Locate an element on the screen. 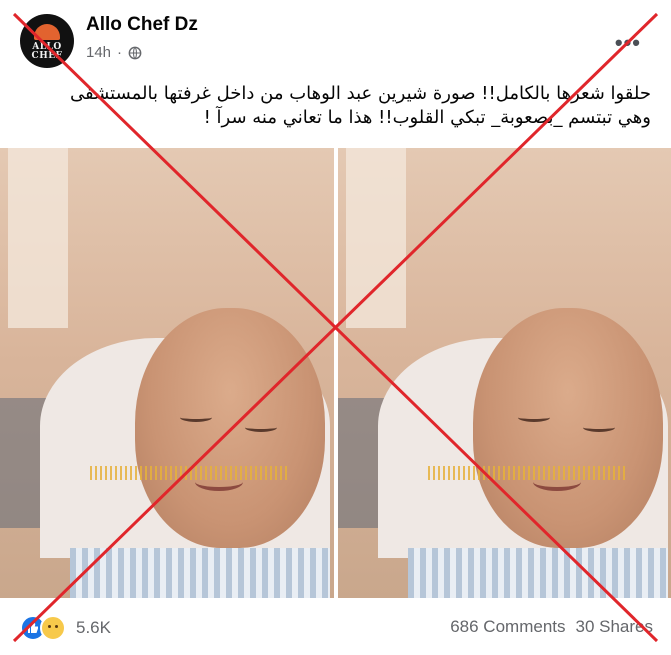 The height and width of the screenshot is (655, 671). post-stats: 686 Comments 30 Shares is located at coordinates (551, 627).